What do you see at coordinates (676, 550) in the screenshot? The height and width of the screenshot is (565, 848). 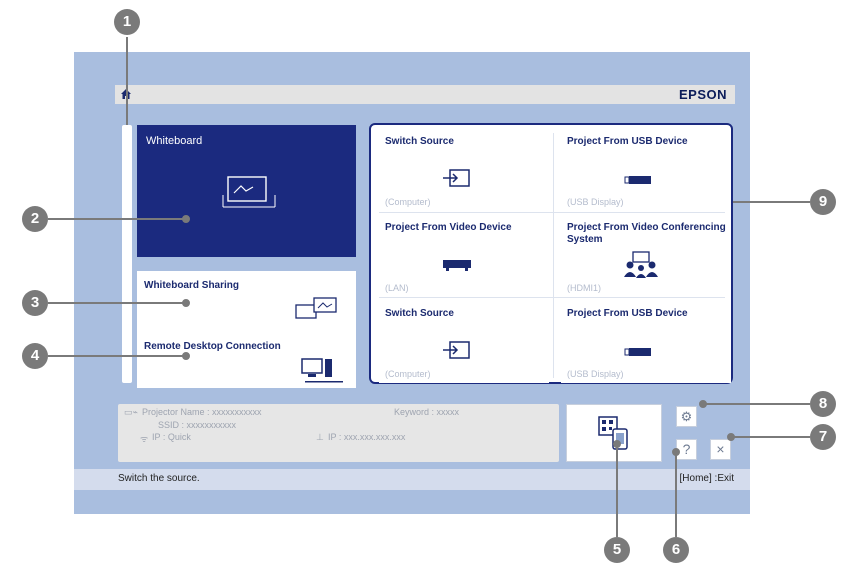 I see `callout-6: 6` at bounding box center [676, 550].